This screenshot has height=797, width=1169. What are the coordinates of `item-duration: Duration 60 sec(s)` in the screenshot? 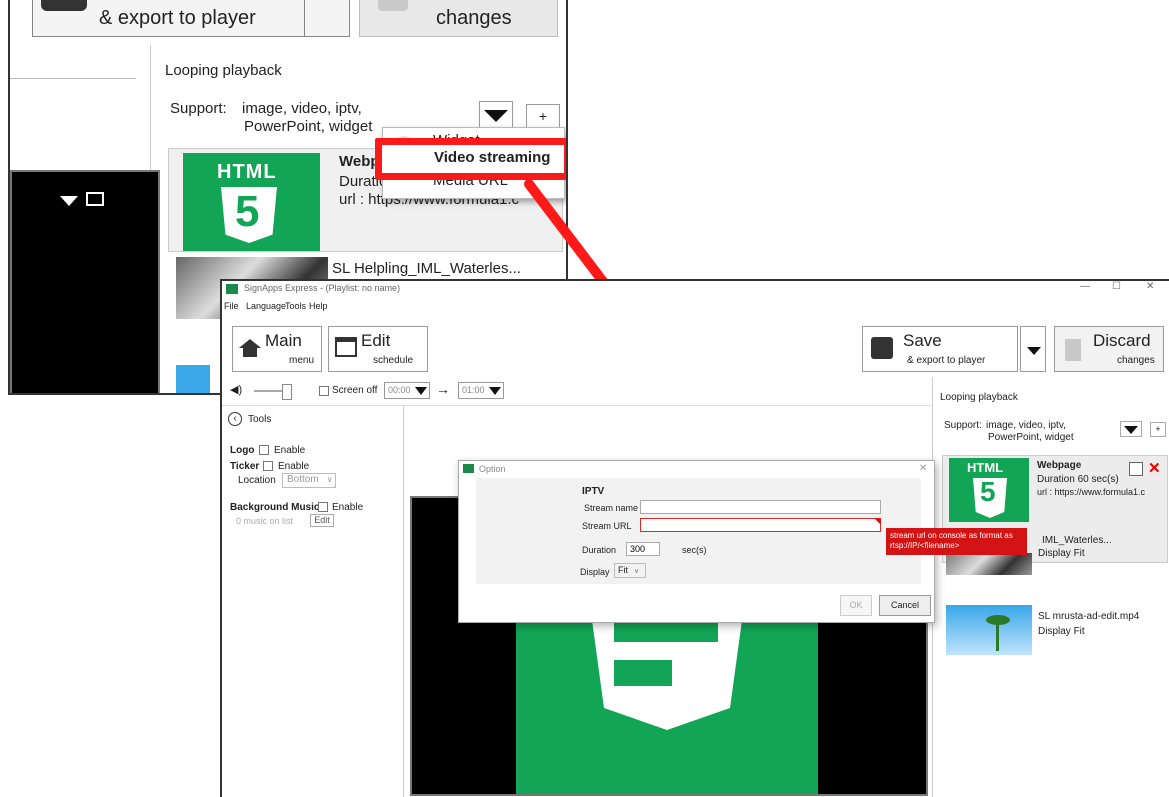 It's located at (1078, 479).